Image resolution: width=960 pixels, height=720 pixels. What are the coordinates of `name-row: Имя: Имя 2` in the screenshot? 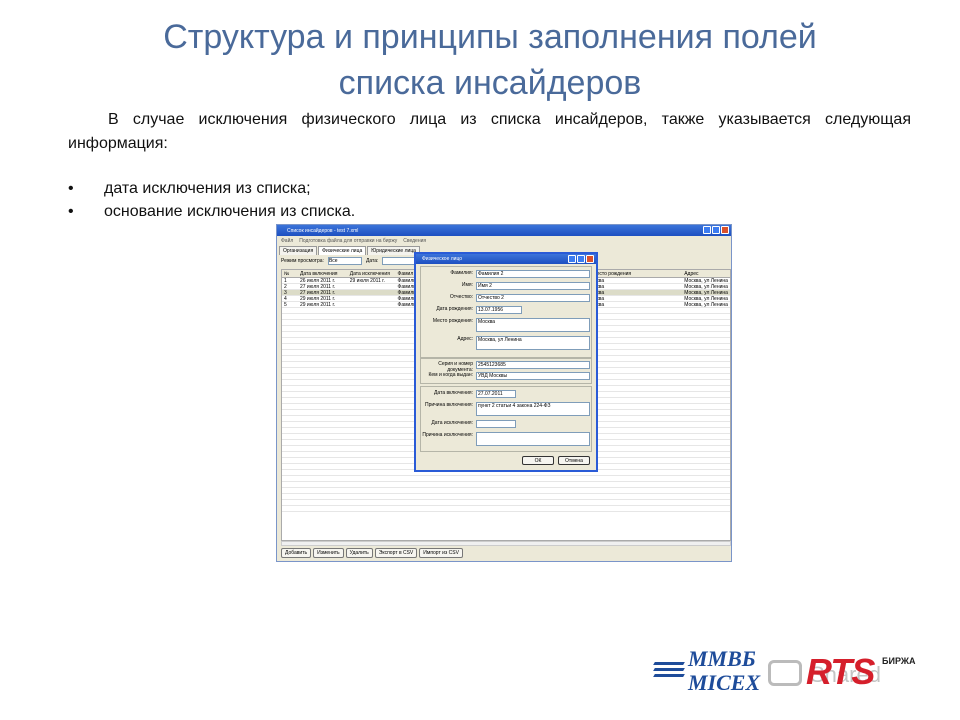 It's located at (506, 286).